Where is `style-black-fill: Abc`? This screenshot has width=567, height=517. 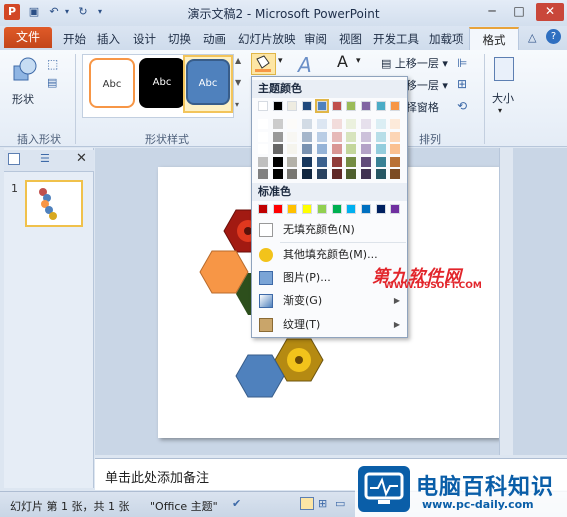
style-black-fill: Abc is located at coordinates (162, 83).